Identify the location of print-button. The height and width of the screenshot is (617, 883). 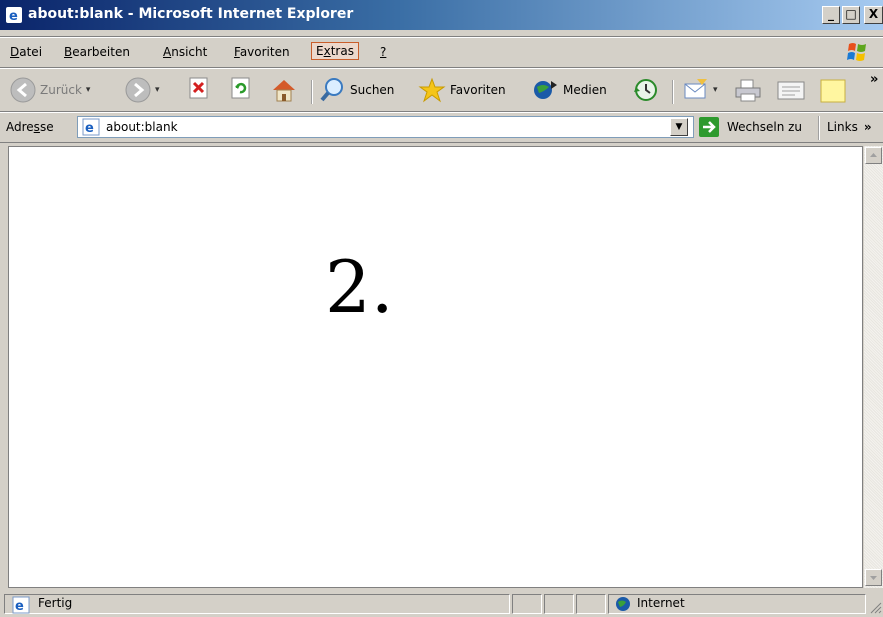
(748, 90).